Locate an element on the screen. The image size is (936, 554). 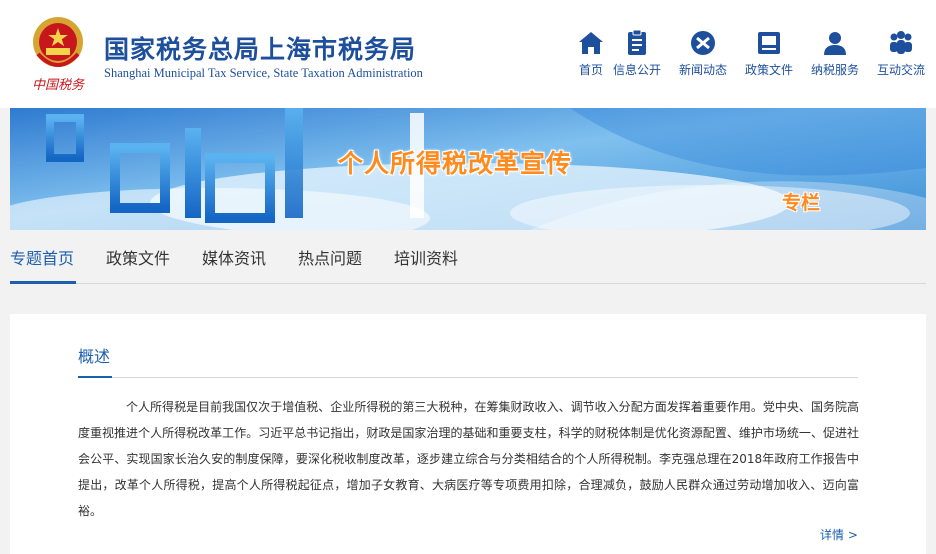
tax-emblem-logo: 中国税务 is located at coordinates (58, 53).